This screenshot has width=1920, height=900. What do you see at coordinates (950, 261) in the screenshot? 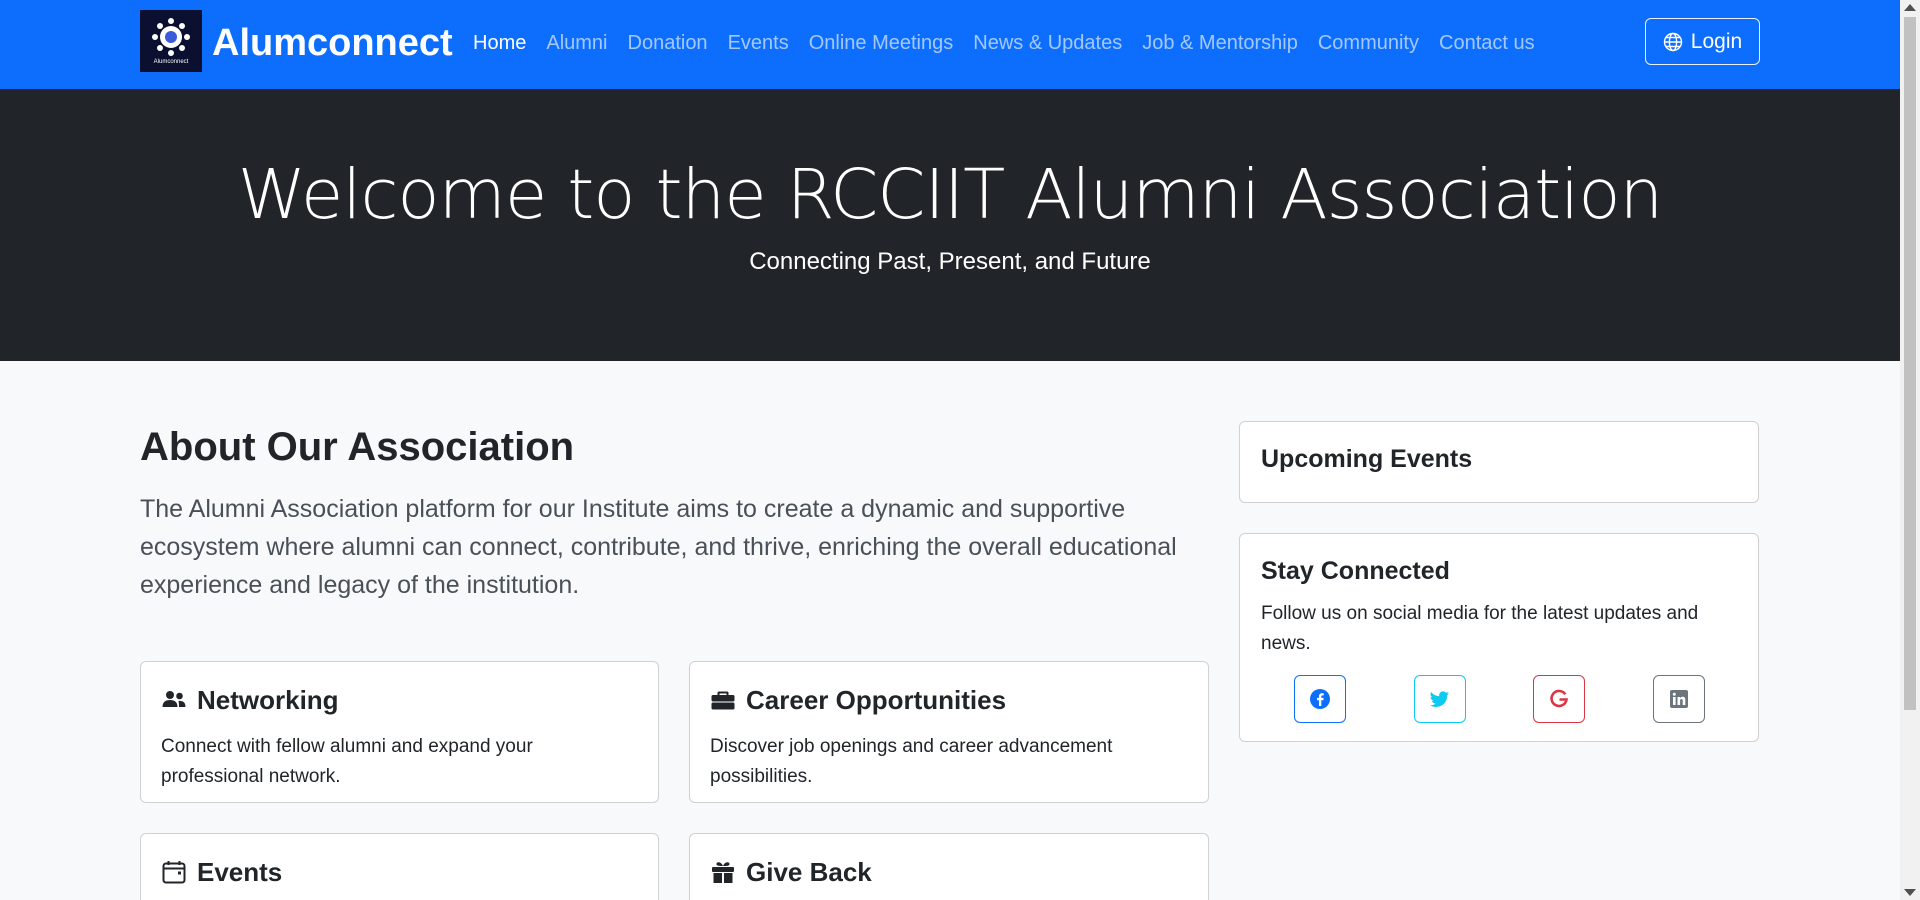
I see `hero-subtitle: Connecting Past, Present, and Future` at bounding box center [950, 261].